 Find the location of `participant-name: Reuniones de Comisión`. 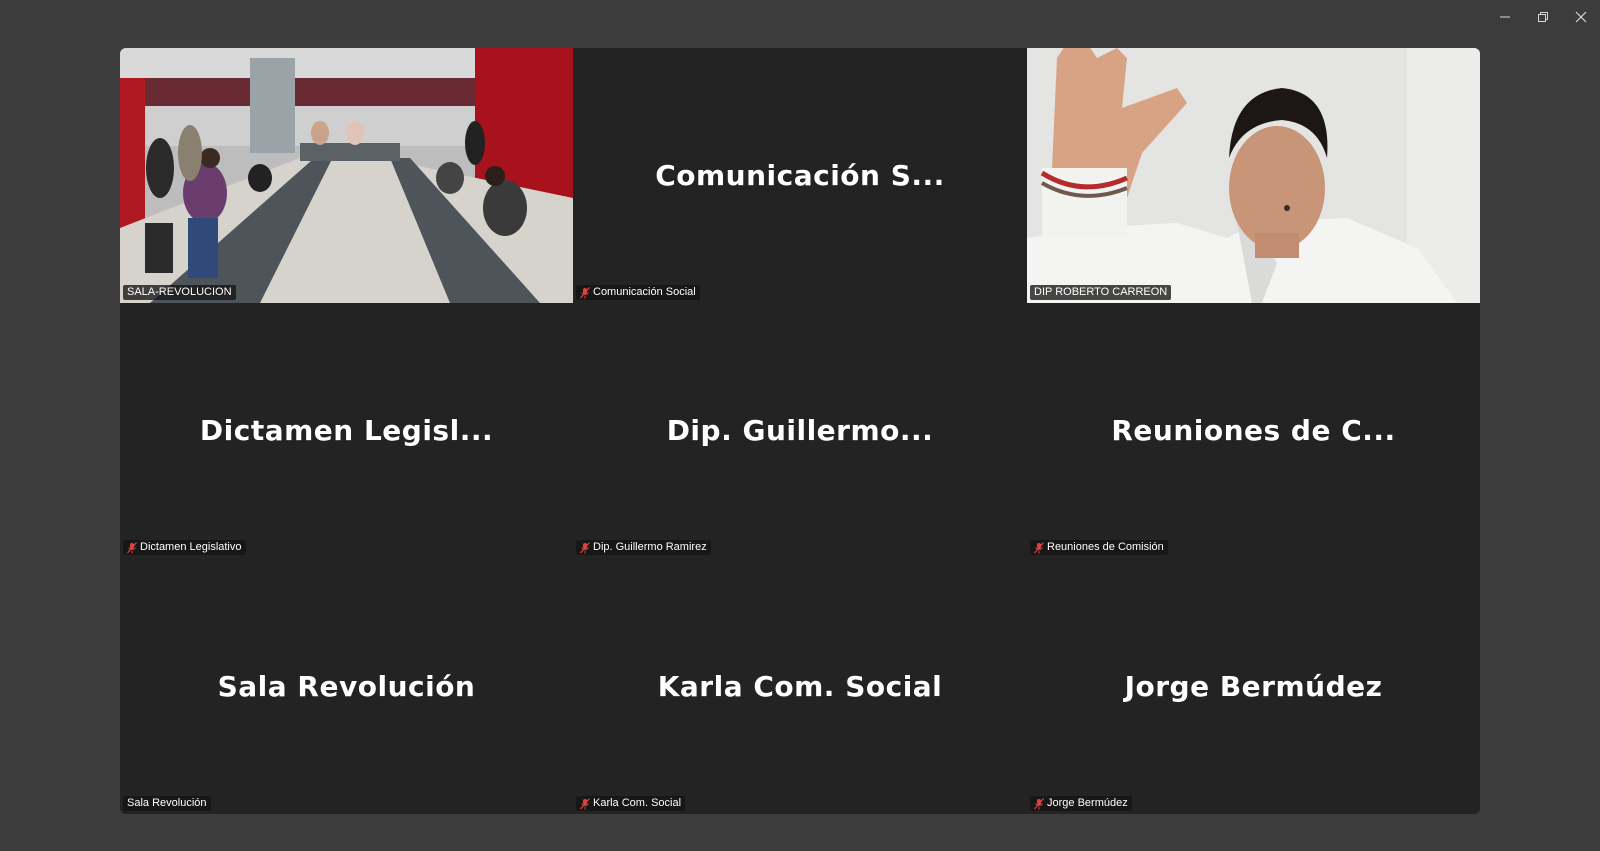

participant-name: Reuniones de Comisión is located at coordinates (1105, 547).